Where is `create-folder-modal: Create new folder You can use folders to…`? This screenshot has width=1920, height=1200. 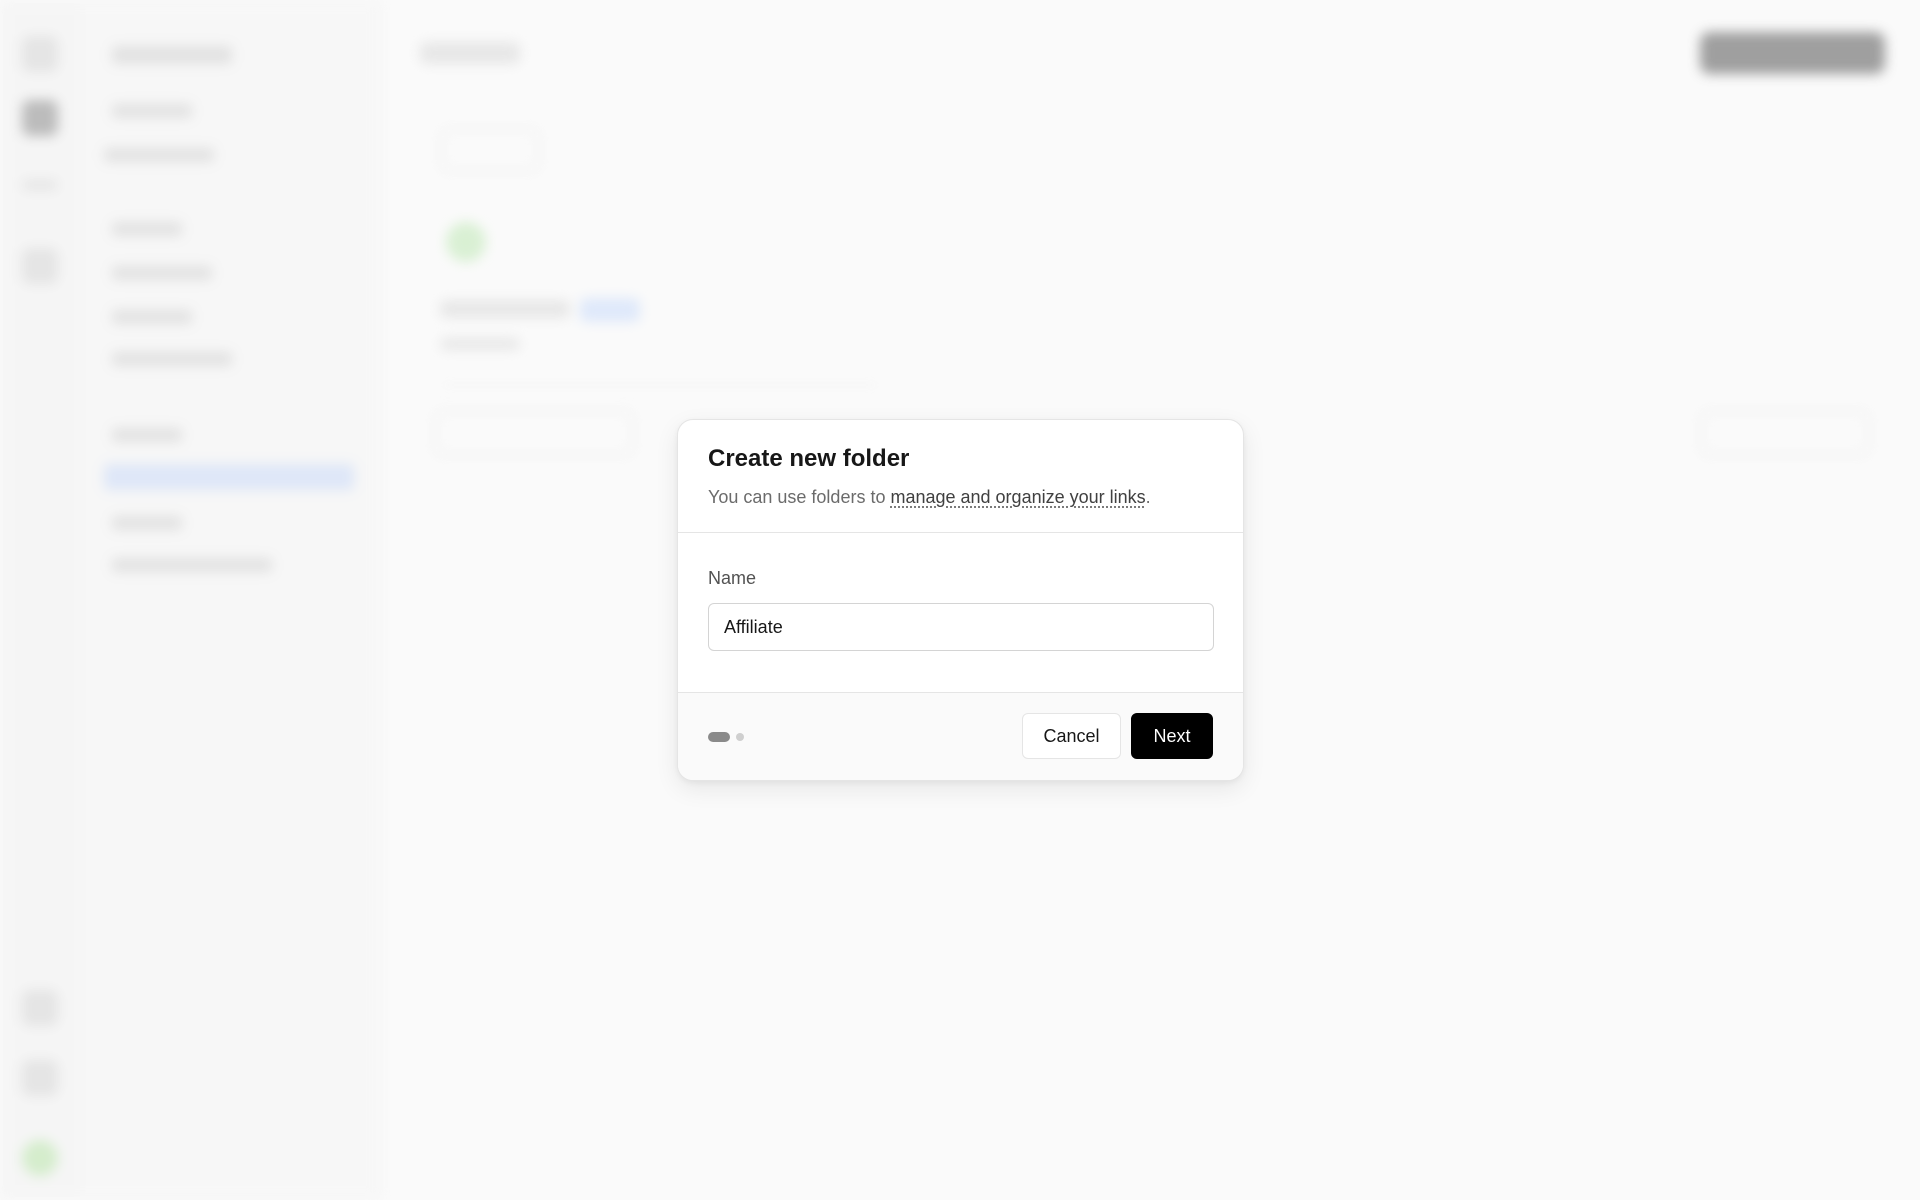
create-folder-modal: Create new folder You can use folders to… is located at coordinates (960, 600).